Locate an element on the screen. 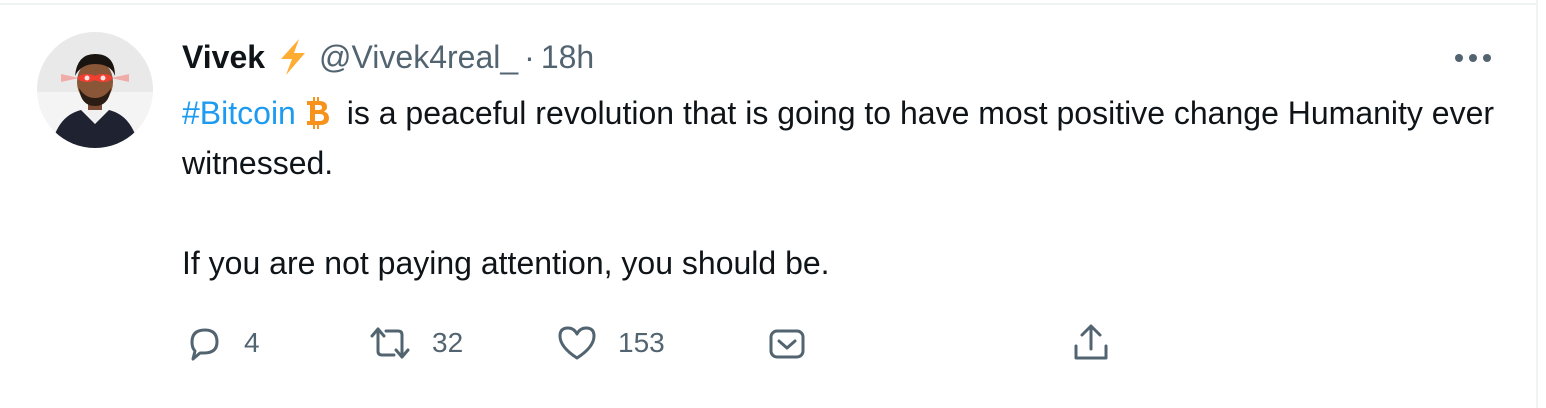 The height and width of the screenshot is (408, 1546). tweet-timestamp: 18h is located at coordinates (567, 57).